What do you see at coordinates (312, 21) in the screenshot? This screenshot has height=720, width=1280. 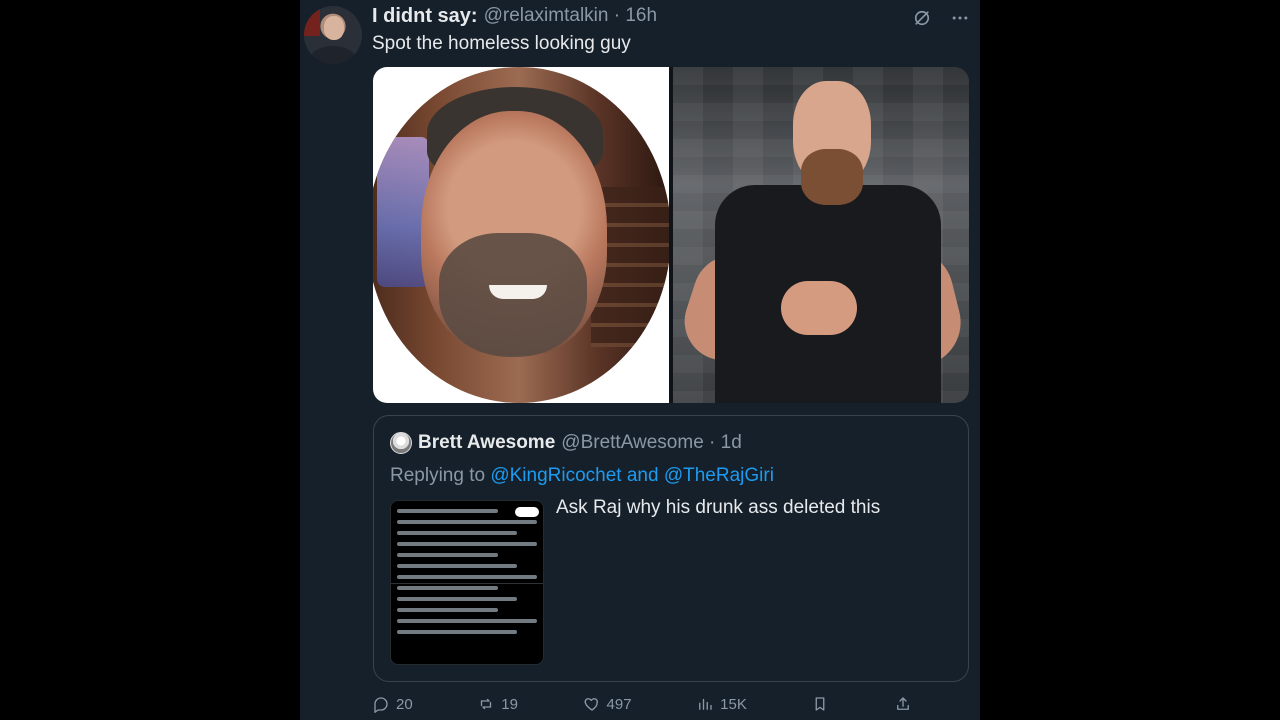 I see `avatar-background-glow` at bounding box center [312, 21].